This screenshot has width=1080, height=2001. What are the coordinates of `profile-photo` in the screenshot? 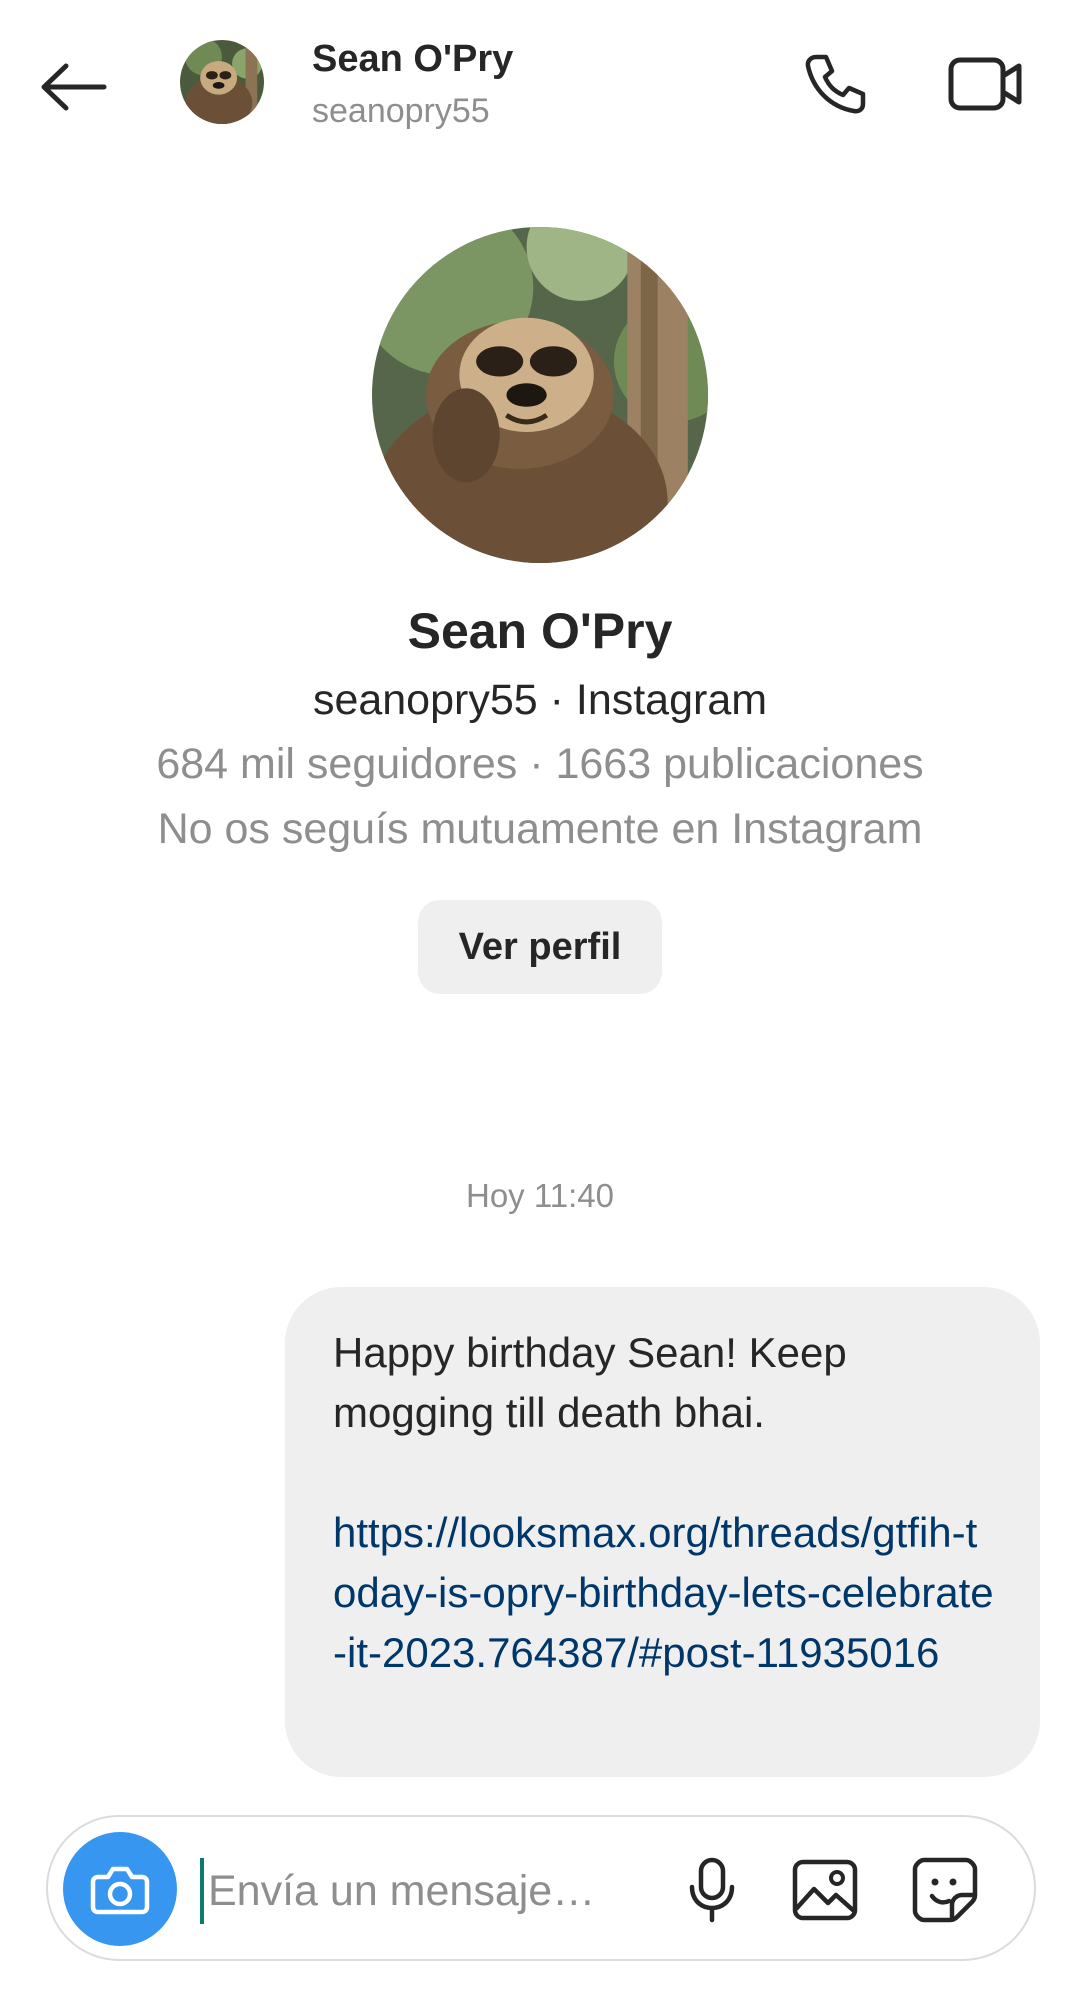 It's located at (540, 395).